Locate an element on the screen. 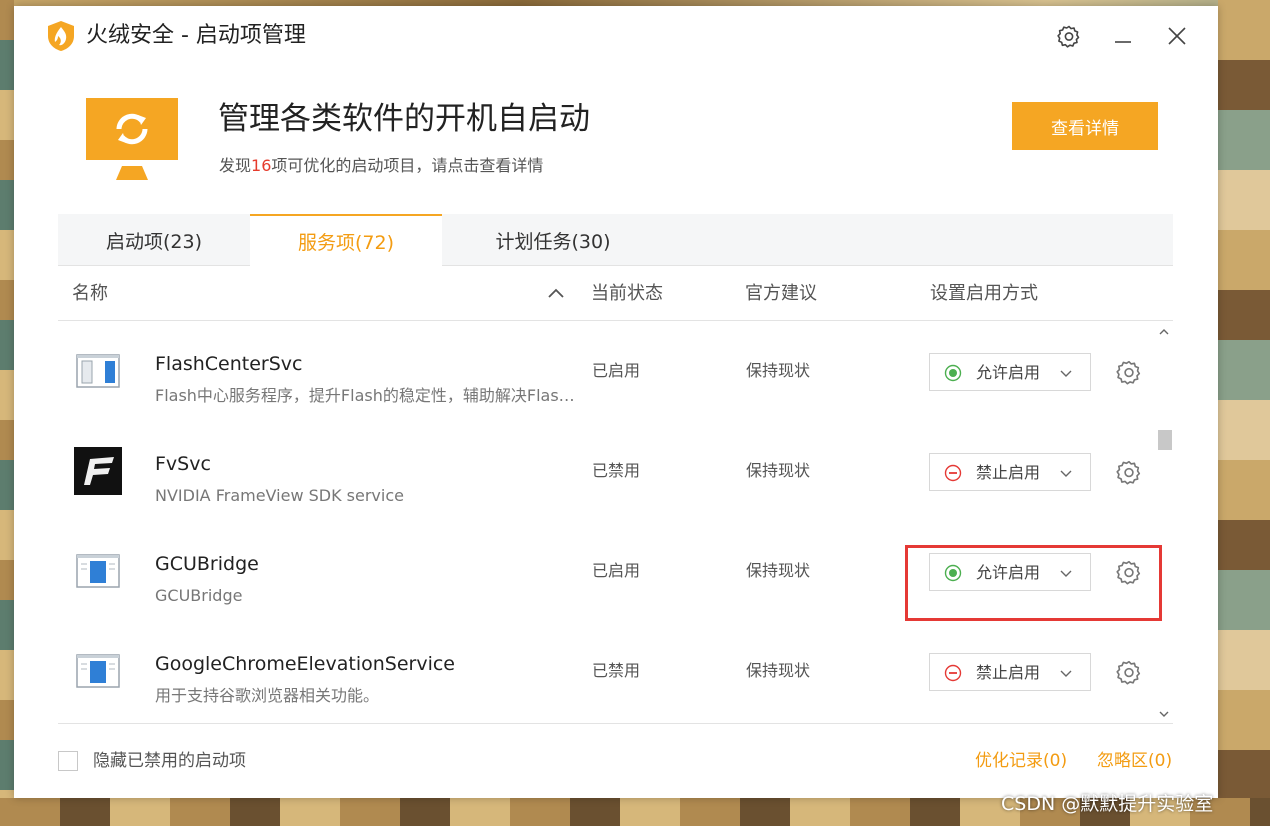 Image resolution: width=1270 pixels, height=826 pixels. column-header-mode: 设置启用方式 is located at coordinates (984, 293).